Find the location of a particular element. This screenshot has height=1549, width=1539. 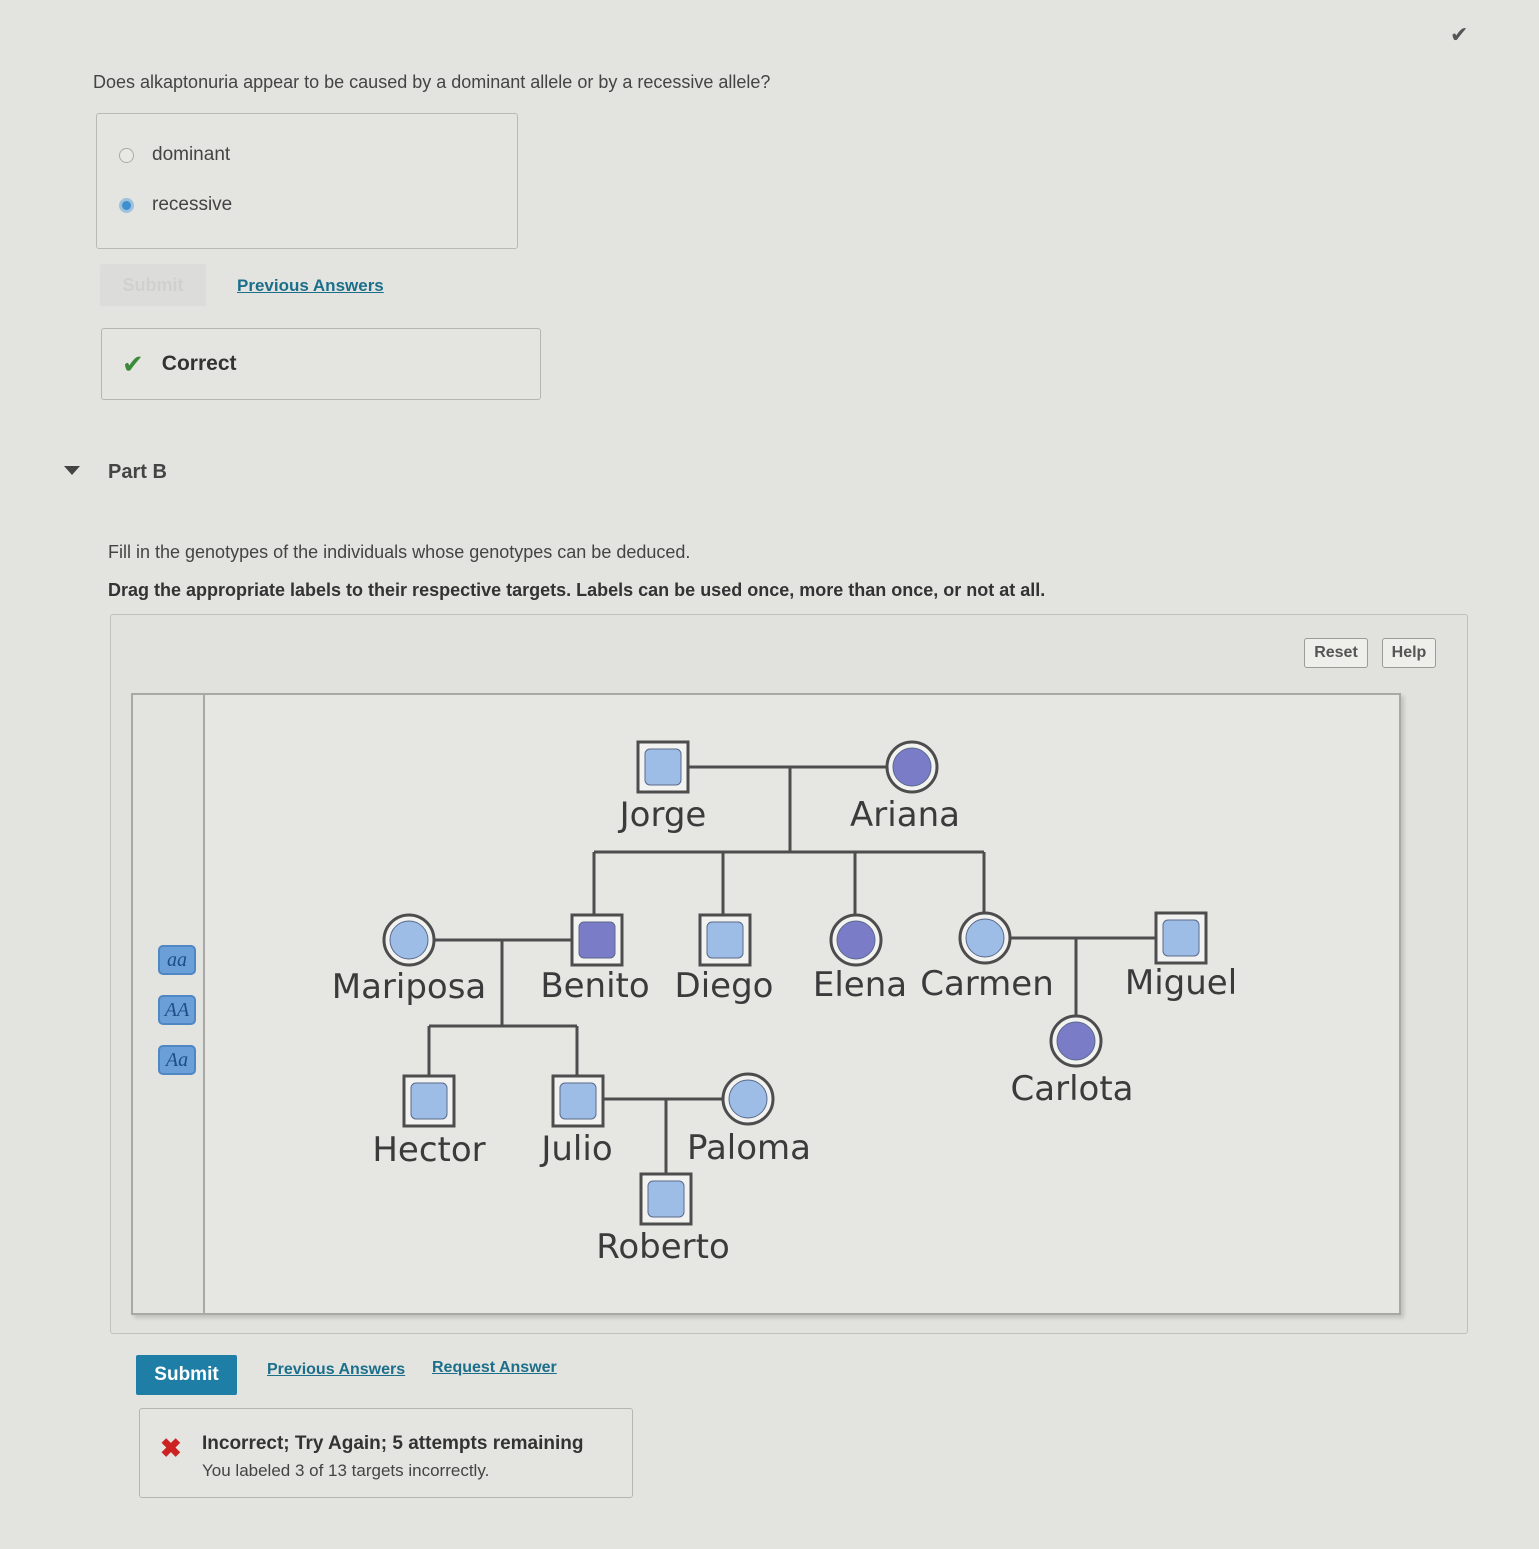

drop-target-paloma is located at coordinates (748, 1099).